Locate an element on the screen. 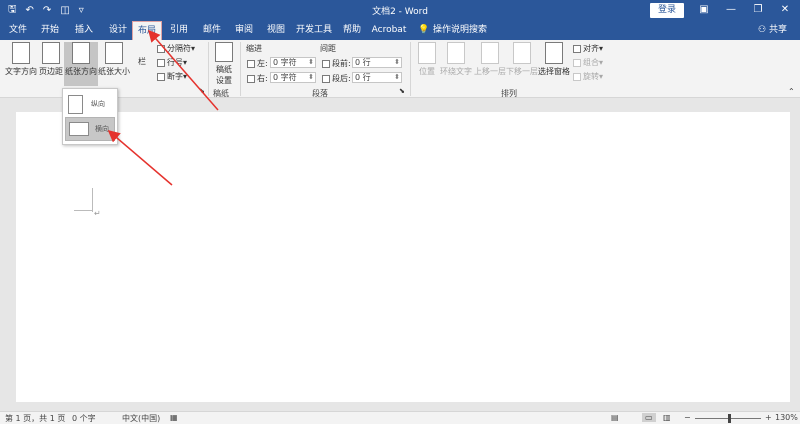 This screenshot has height=424, width=800. language: 中文(中国) is located at coordinates (141, 418).